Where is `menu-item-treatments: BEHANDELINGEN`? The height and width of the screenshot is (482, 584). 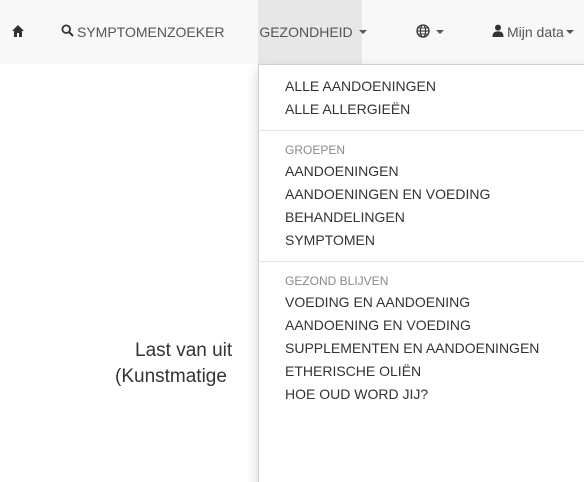
menu-item-treatments: BEHANDELINGEN is located at coordinates (421, 217).